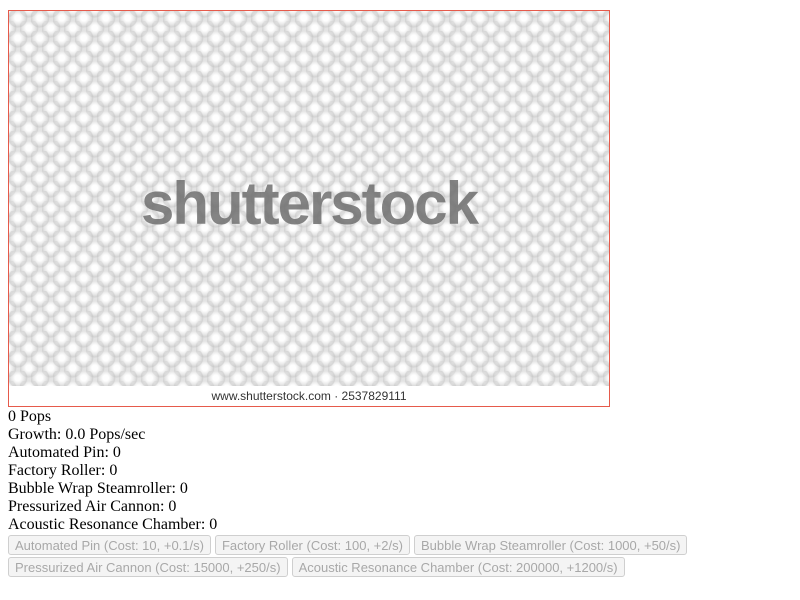 The height and width of the screenshot is (600, 800). Describe the element at coordinates (113, 524) in the screenshot. I see `resonance-chamber-count: Acoustic Resonance Chamber: 0` at that location.